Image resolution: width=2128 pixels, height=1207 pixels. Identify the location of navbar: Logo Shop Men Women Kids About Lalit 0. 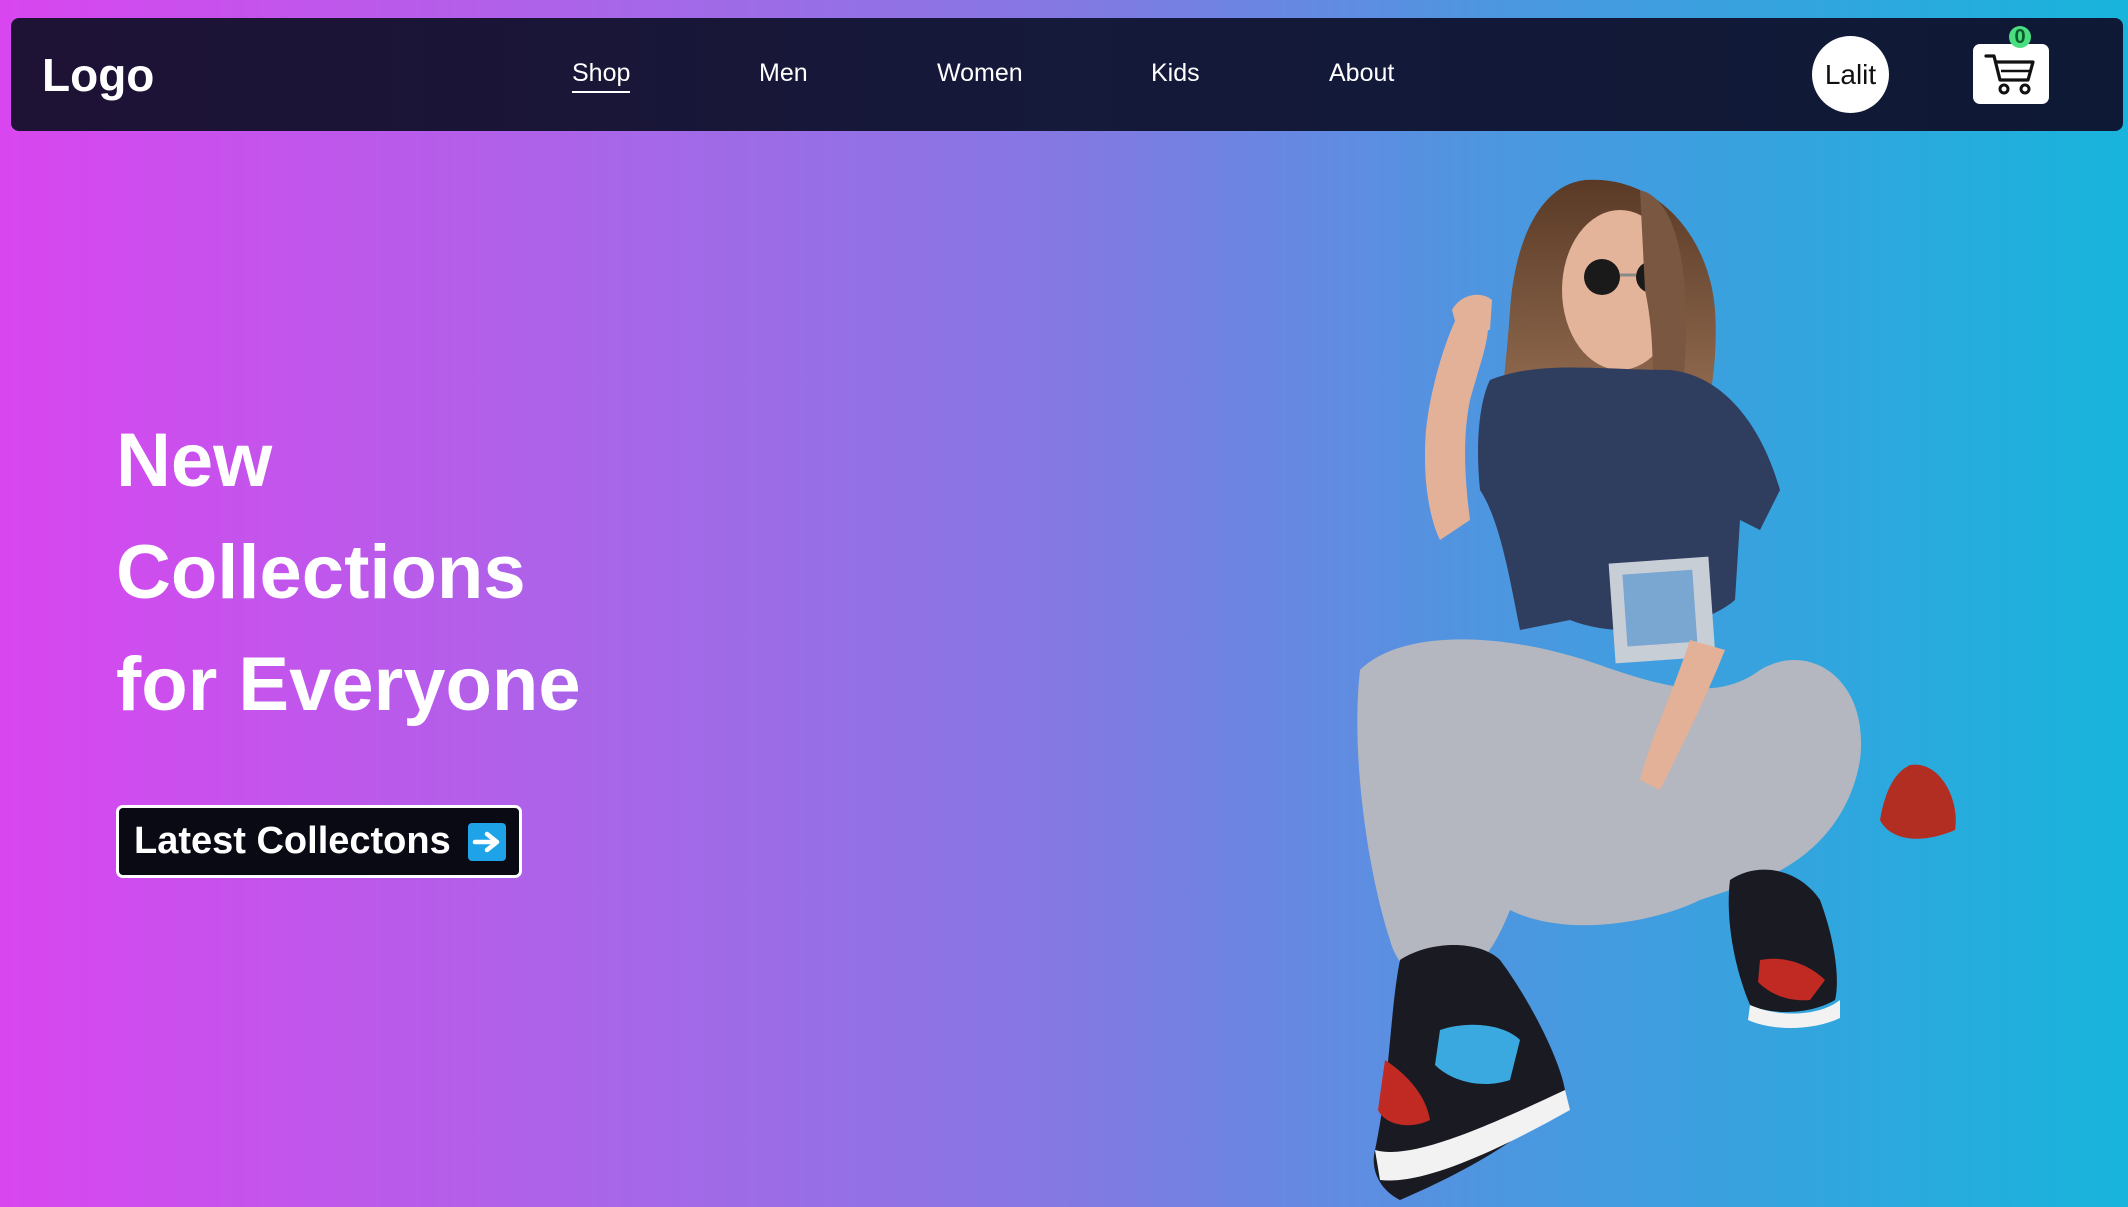
(1067, 74).